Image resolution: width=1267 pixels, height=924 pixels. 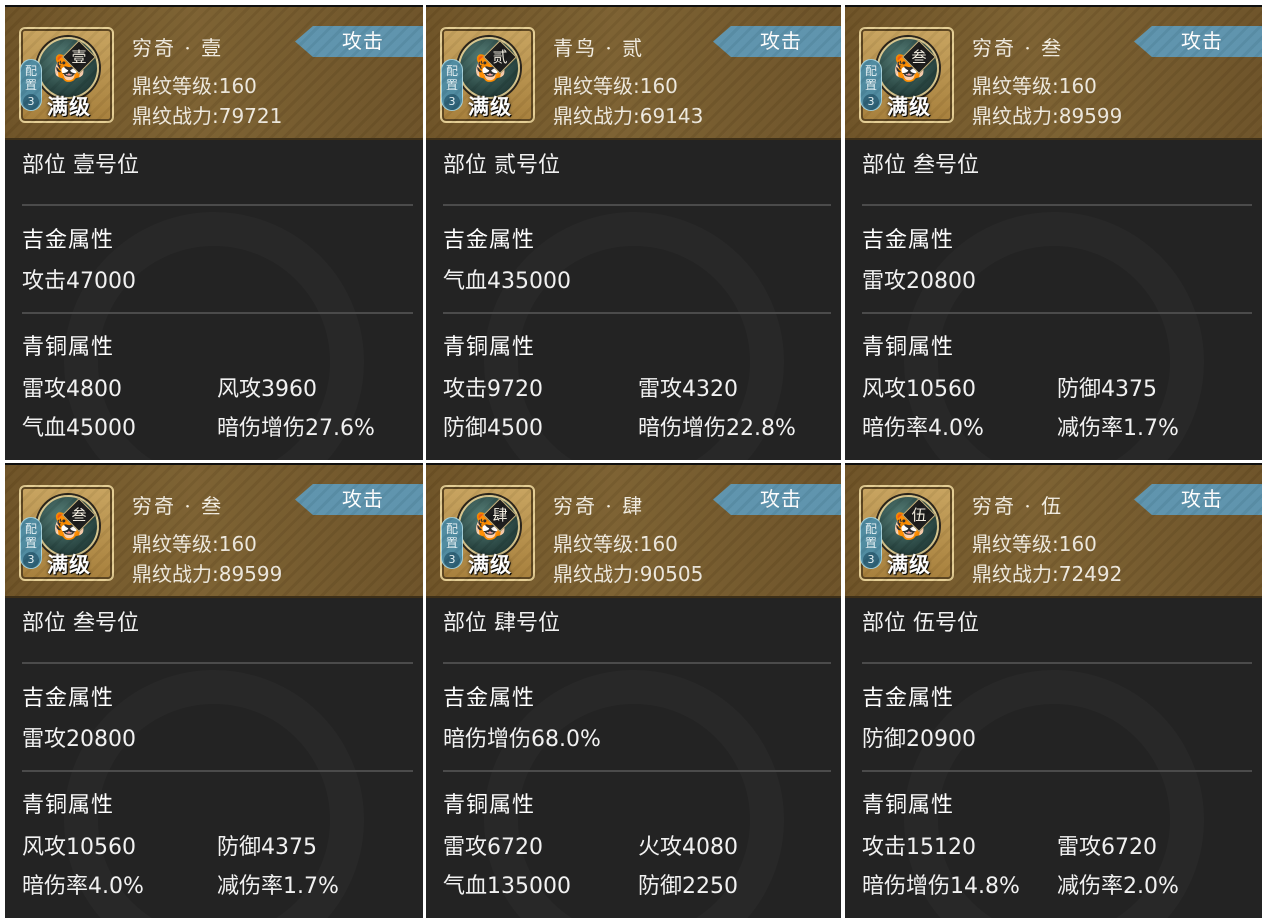 What do you see at coordinates (908, 526) in the screenshot?
I see `beast-medallion-icon: 🐯 伍` at bounding box center [908, 526].